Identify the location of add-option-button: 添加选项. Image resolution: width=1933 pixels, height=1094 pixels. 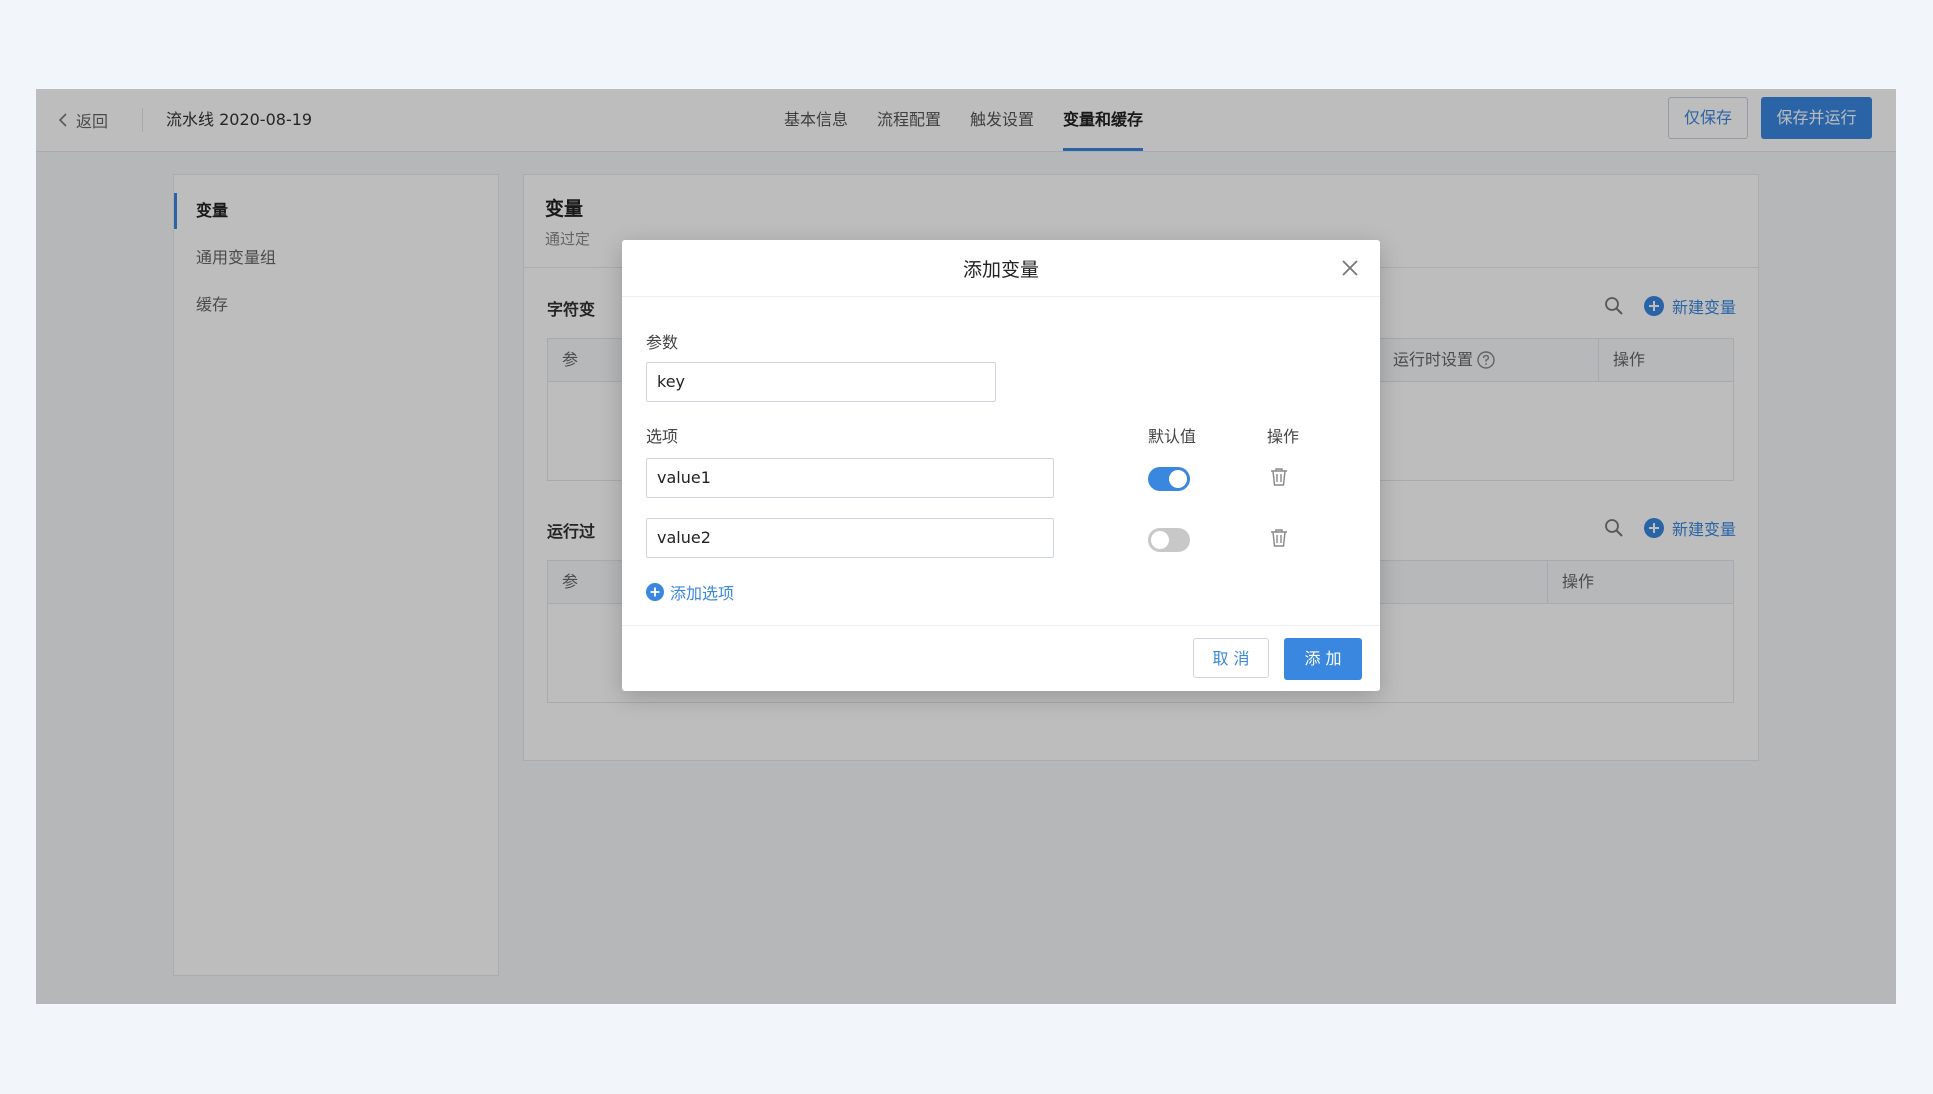
(690, 592).